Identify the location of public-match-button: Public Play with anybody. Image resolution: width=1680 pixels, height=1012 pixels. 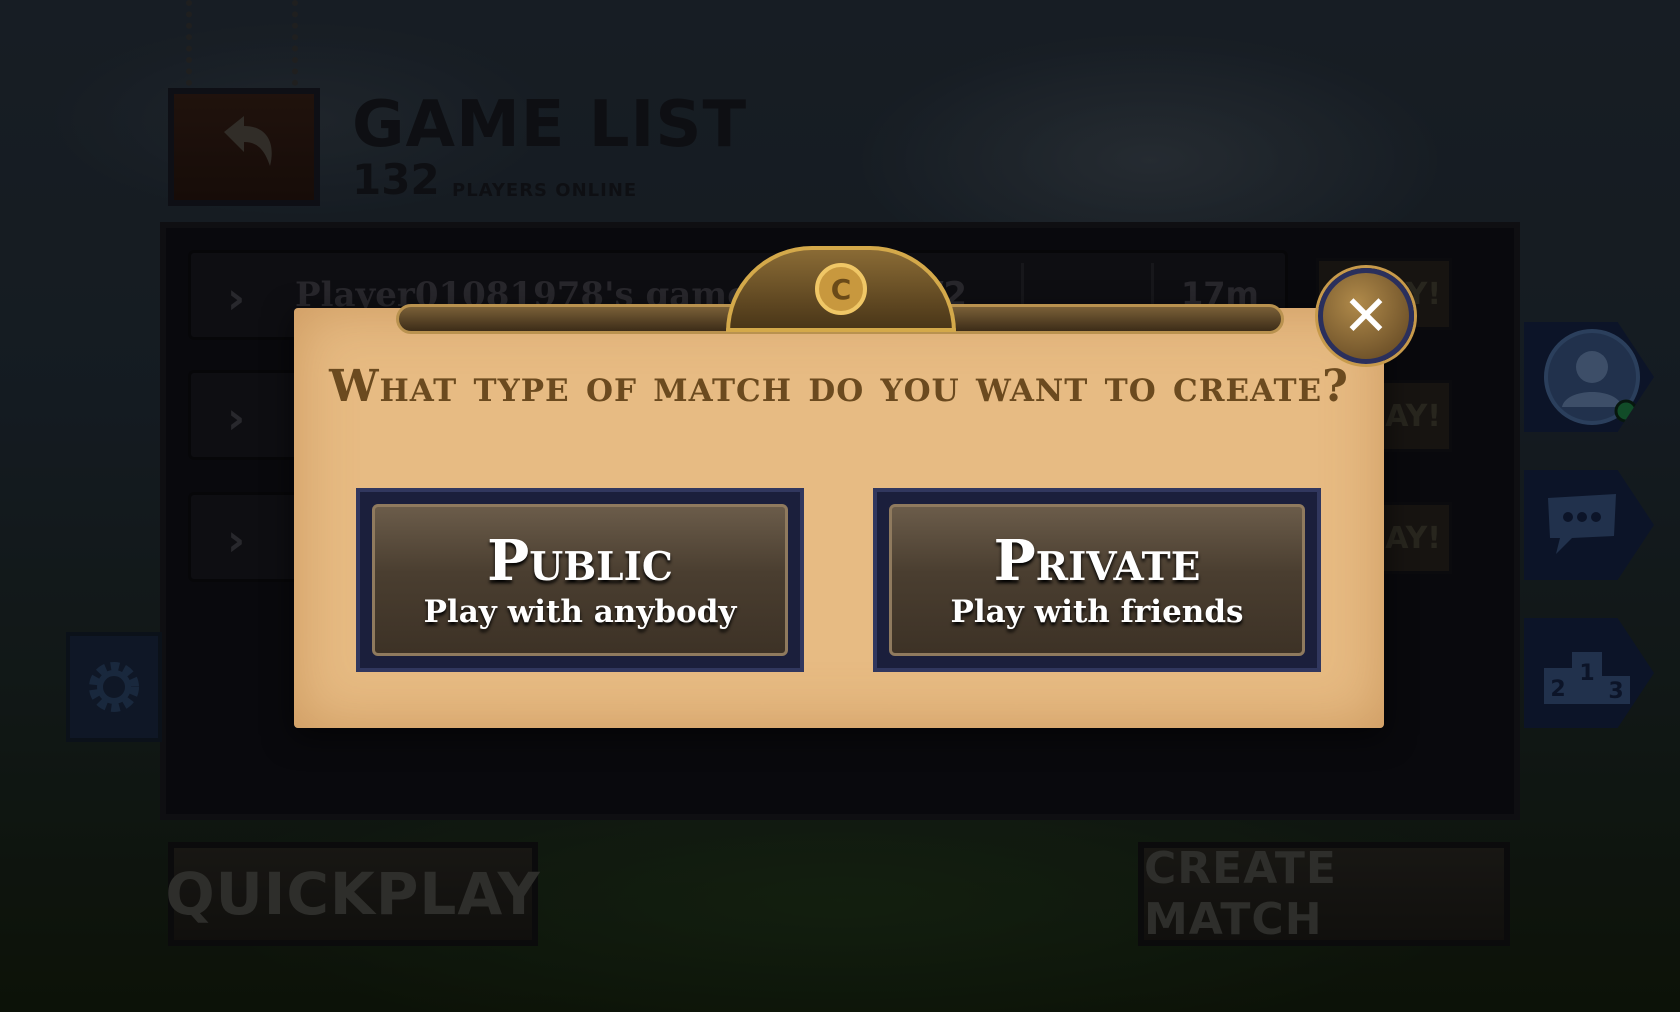
(580, 580).